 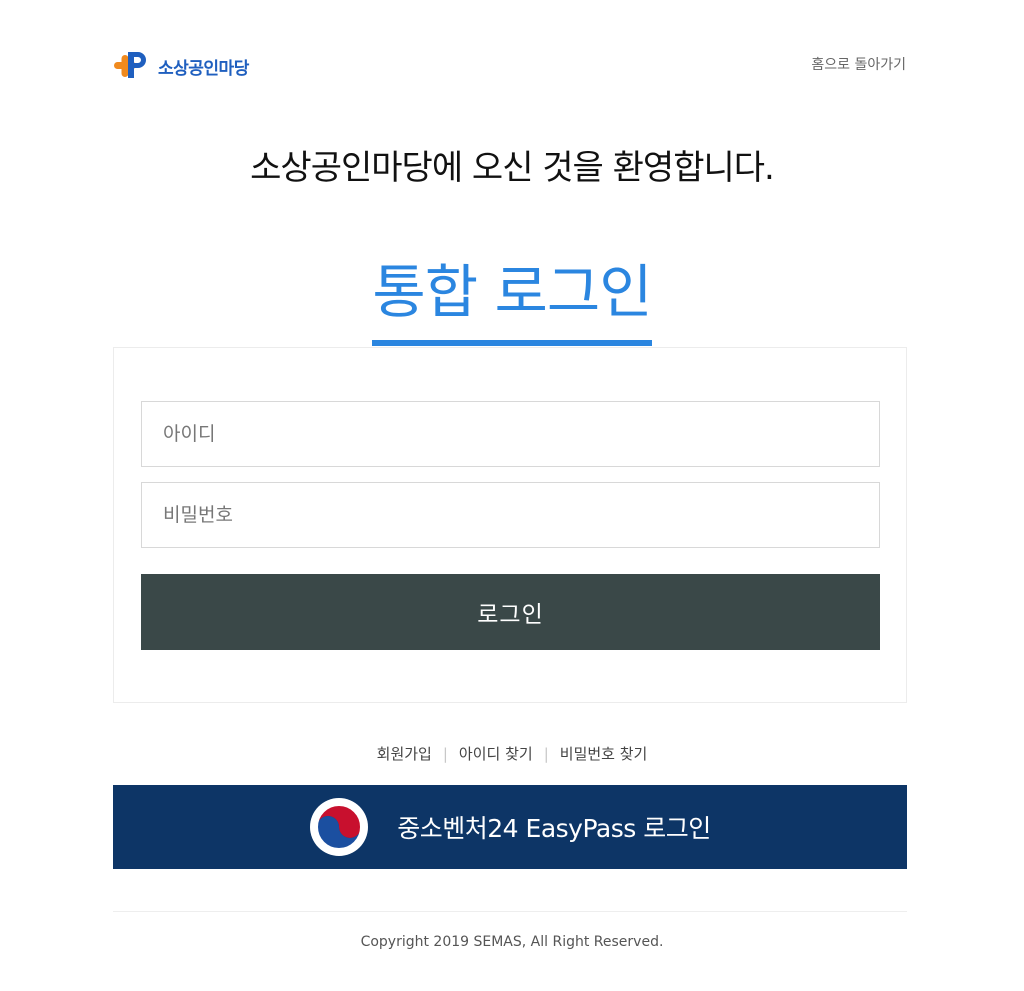 What do you see at coordinates (510, 612) in the screenshot?
I see `login-button: 로그인` at bounding box center [510, 612].